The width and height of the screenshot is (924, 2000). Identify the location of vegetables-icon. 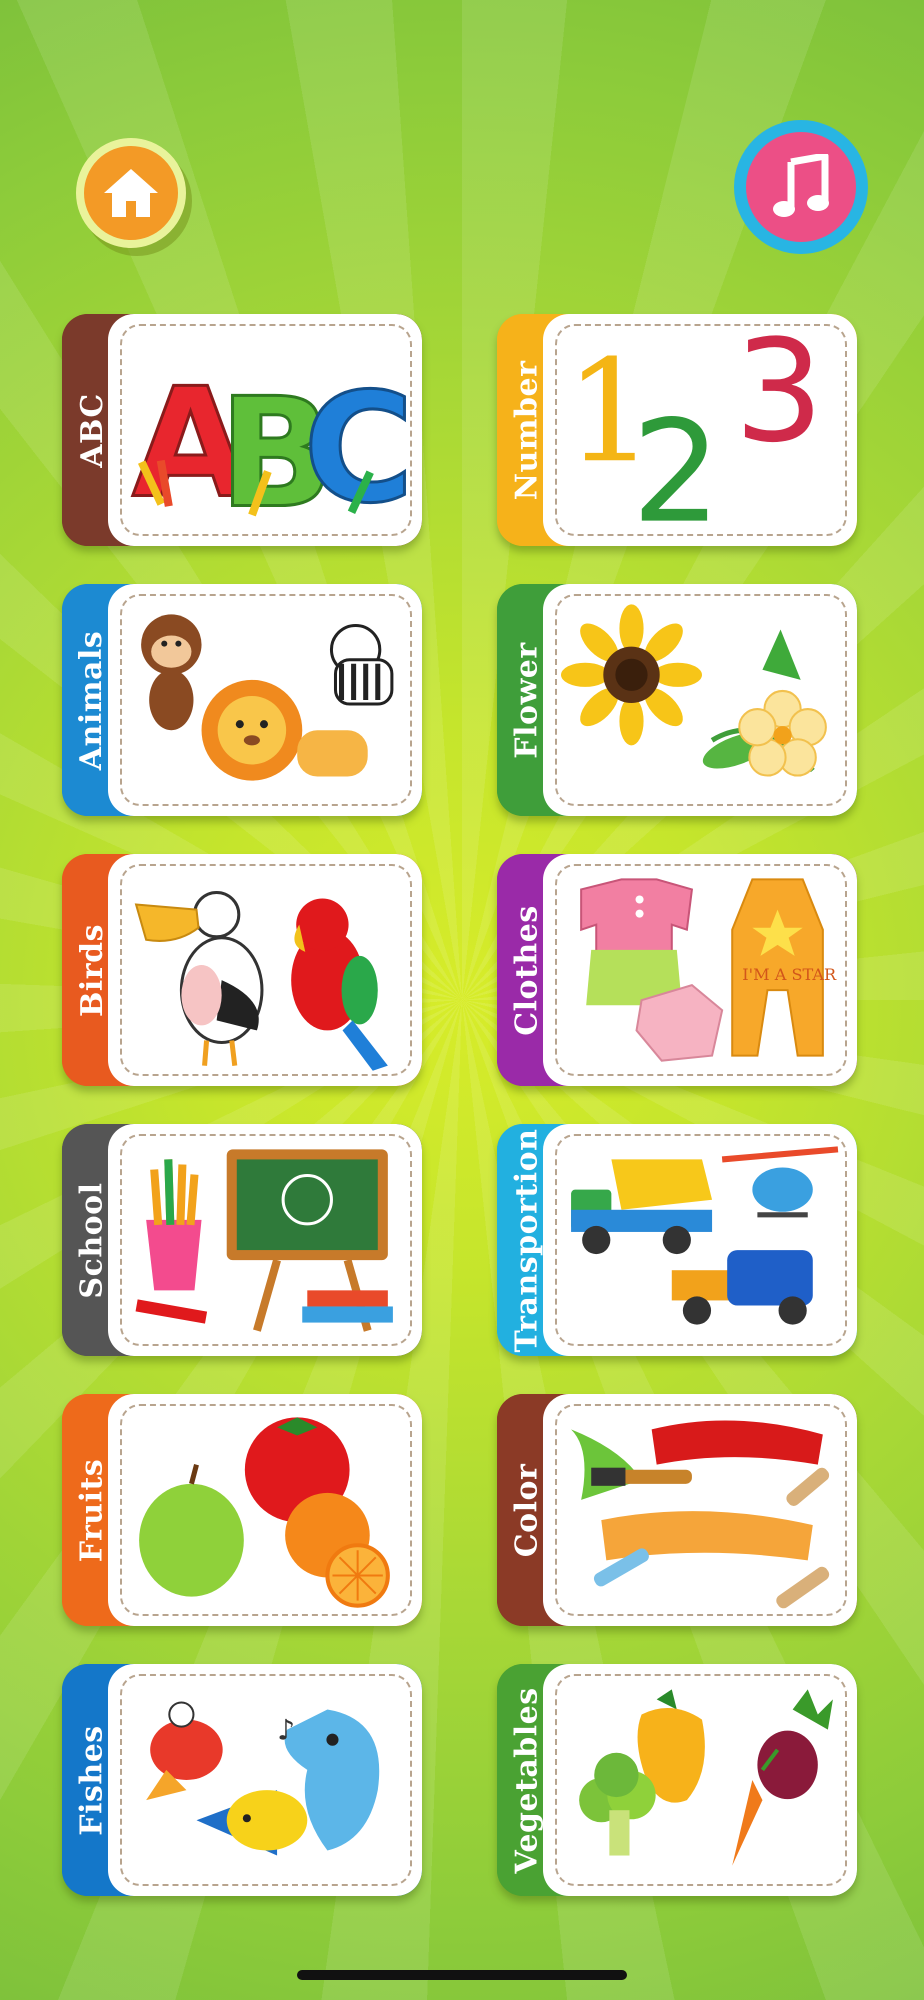
(702, 1780).